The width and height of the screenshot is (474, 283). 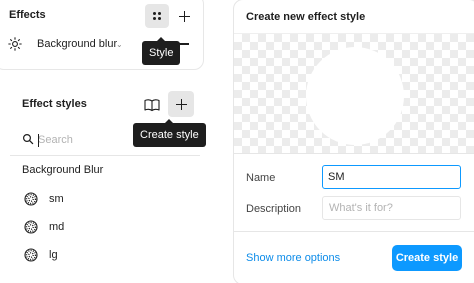 What do you see at coordinates (306, 17) in the screenshot?
I see `dialog-title: Create new effect style` at bounding box center [306, 17].